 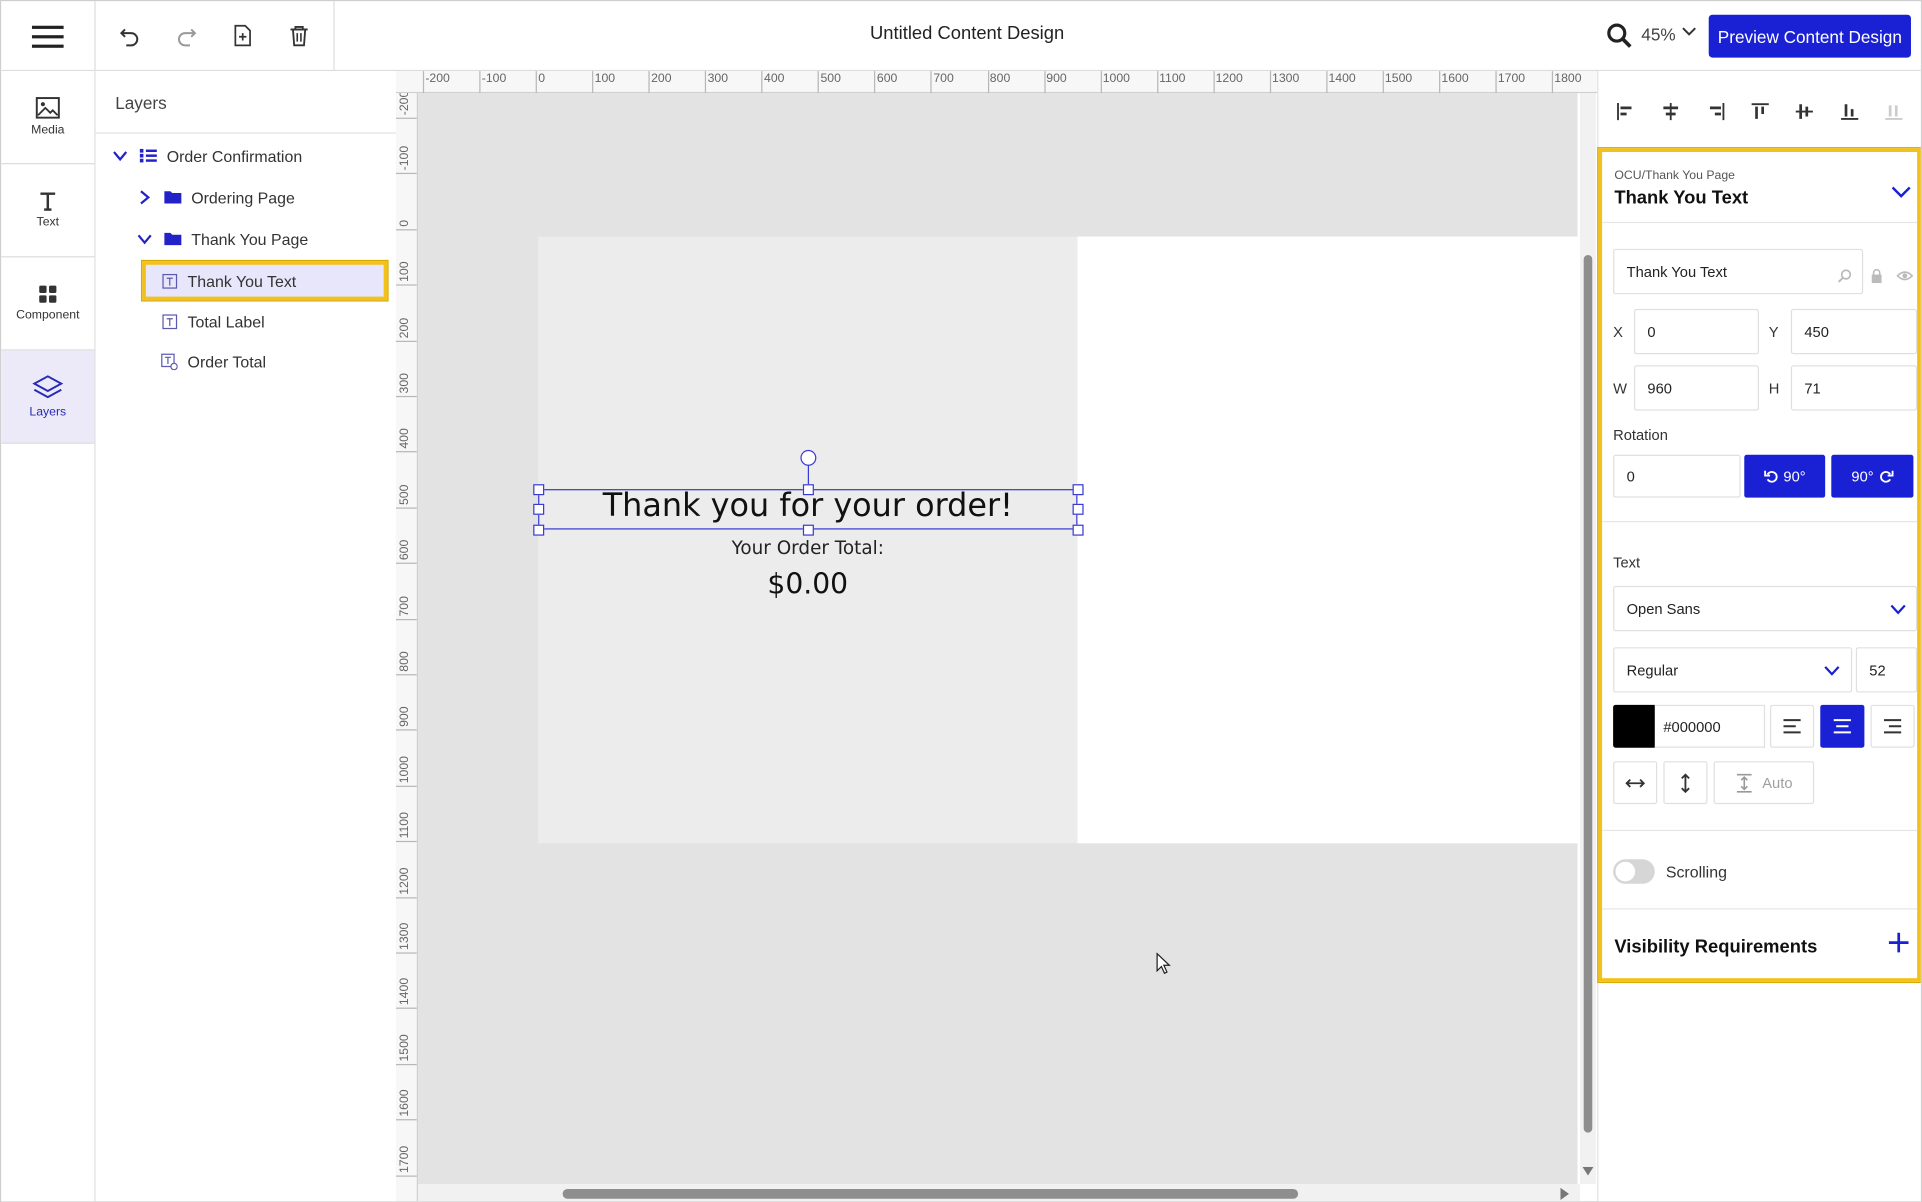 What do you see at coordinates (1716, 111) in the screenshot?
I see `align-right-button` at bounding box center [1716, 111].